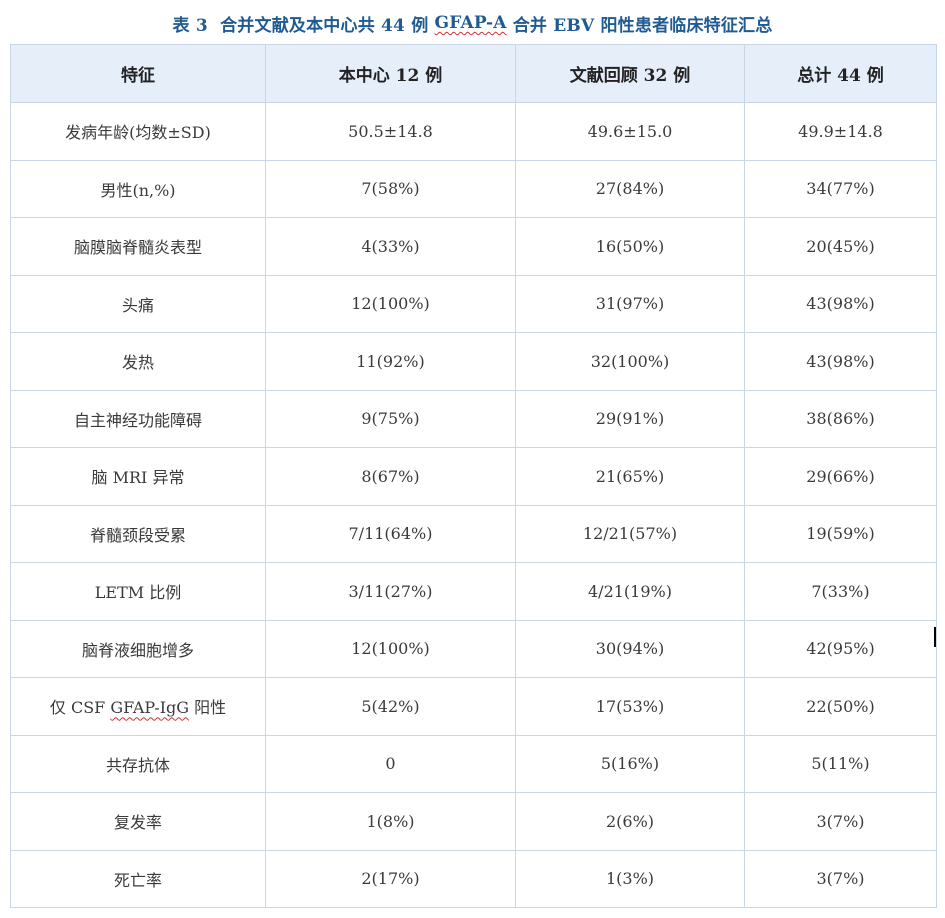  What do you see at coordinates (208, 708) in the screenshot?
I see `feature-suffix: 阳性` at bounding box center [208, 708].